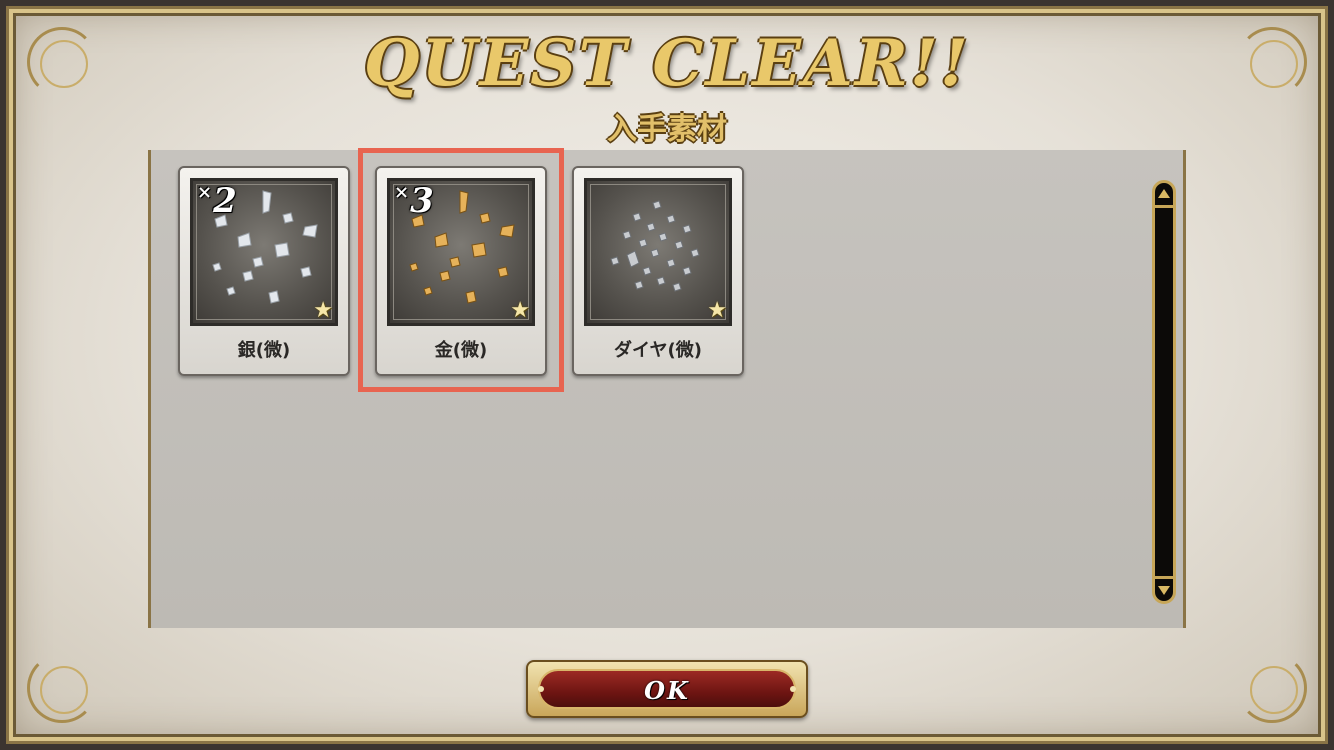 The height and width of the screenshot is (750, 1334). I want to click on ok-button-face: OK, so click(667, 689).